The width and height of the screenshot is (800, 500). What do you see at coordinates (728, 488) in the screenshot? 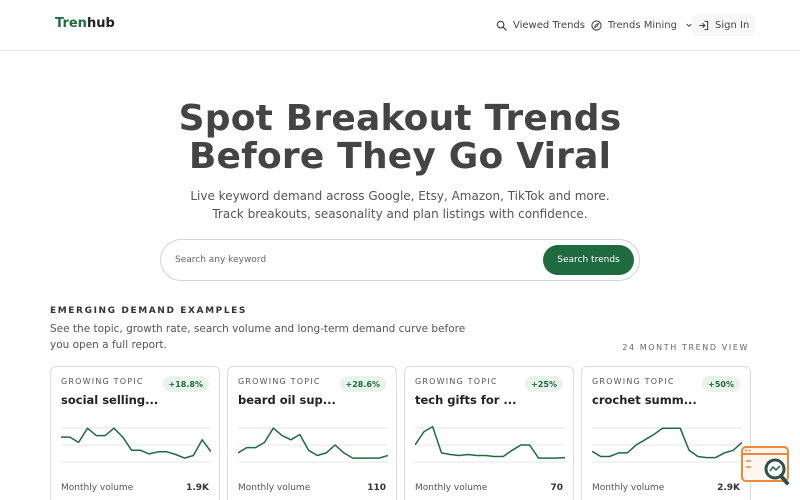
I see `monthly-volume-value: 2.9K` at bounding box center [728, 488].